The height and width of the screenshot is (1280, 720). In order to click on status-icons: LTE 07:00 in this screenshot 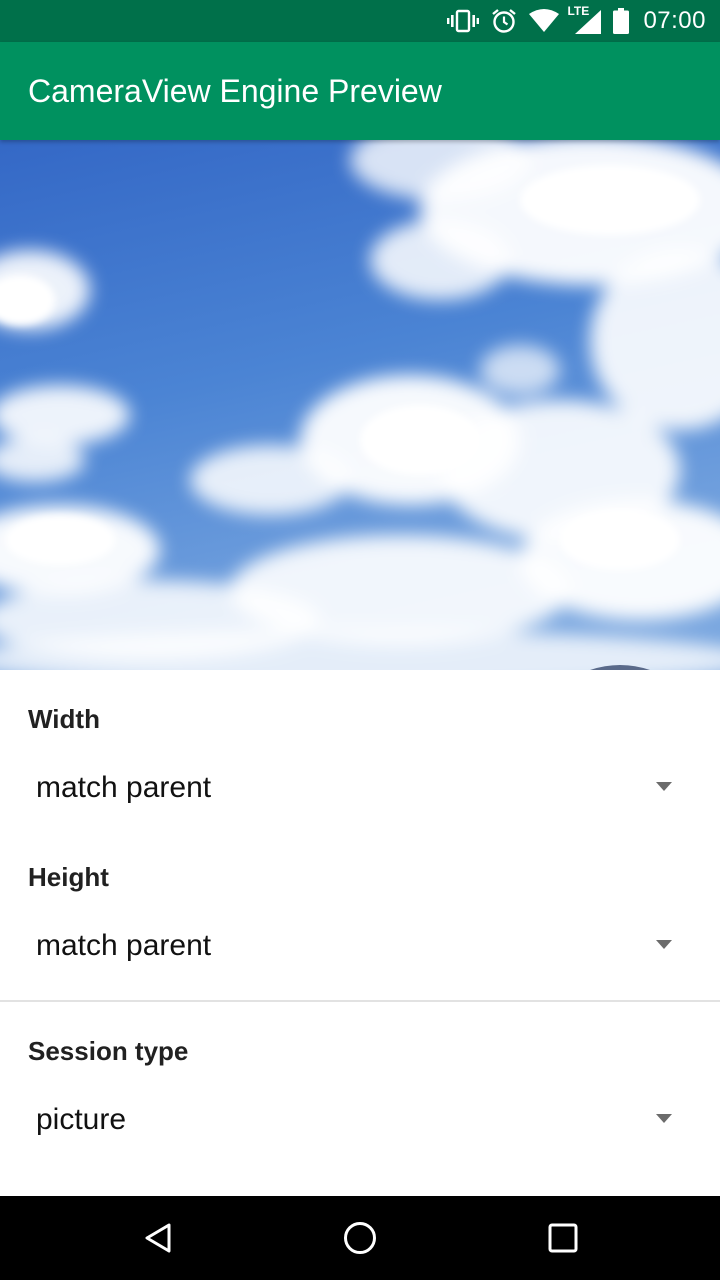, I will do `click(576, 21)`.